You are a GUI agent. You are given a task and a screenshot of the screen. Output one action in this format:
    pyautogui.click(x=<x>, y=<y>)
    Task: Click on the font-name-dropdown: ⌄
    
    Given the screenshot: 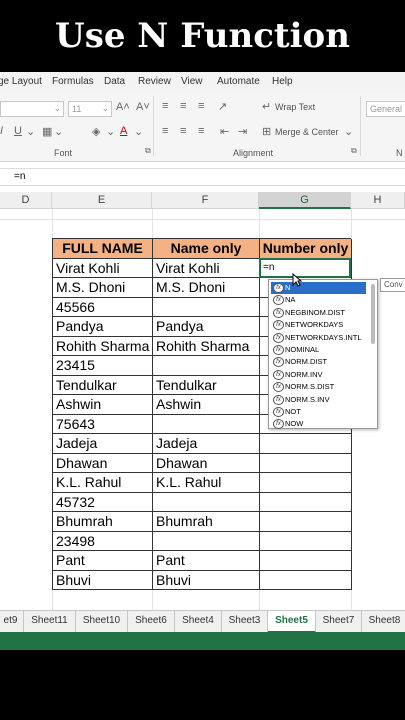 What is the action you would take?
    pyautogui.click(x=32, y=109)
    